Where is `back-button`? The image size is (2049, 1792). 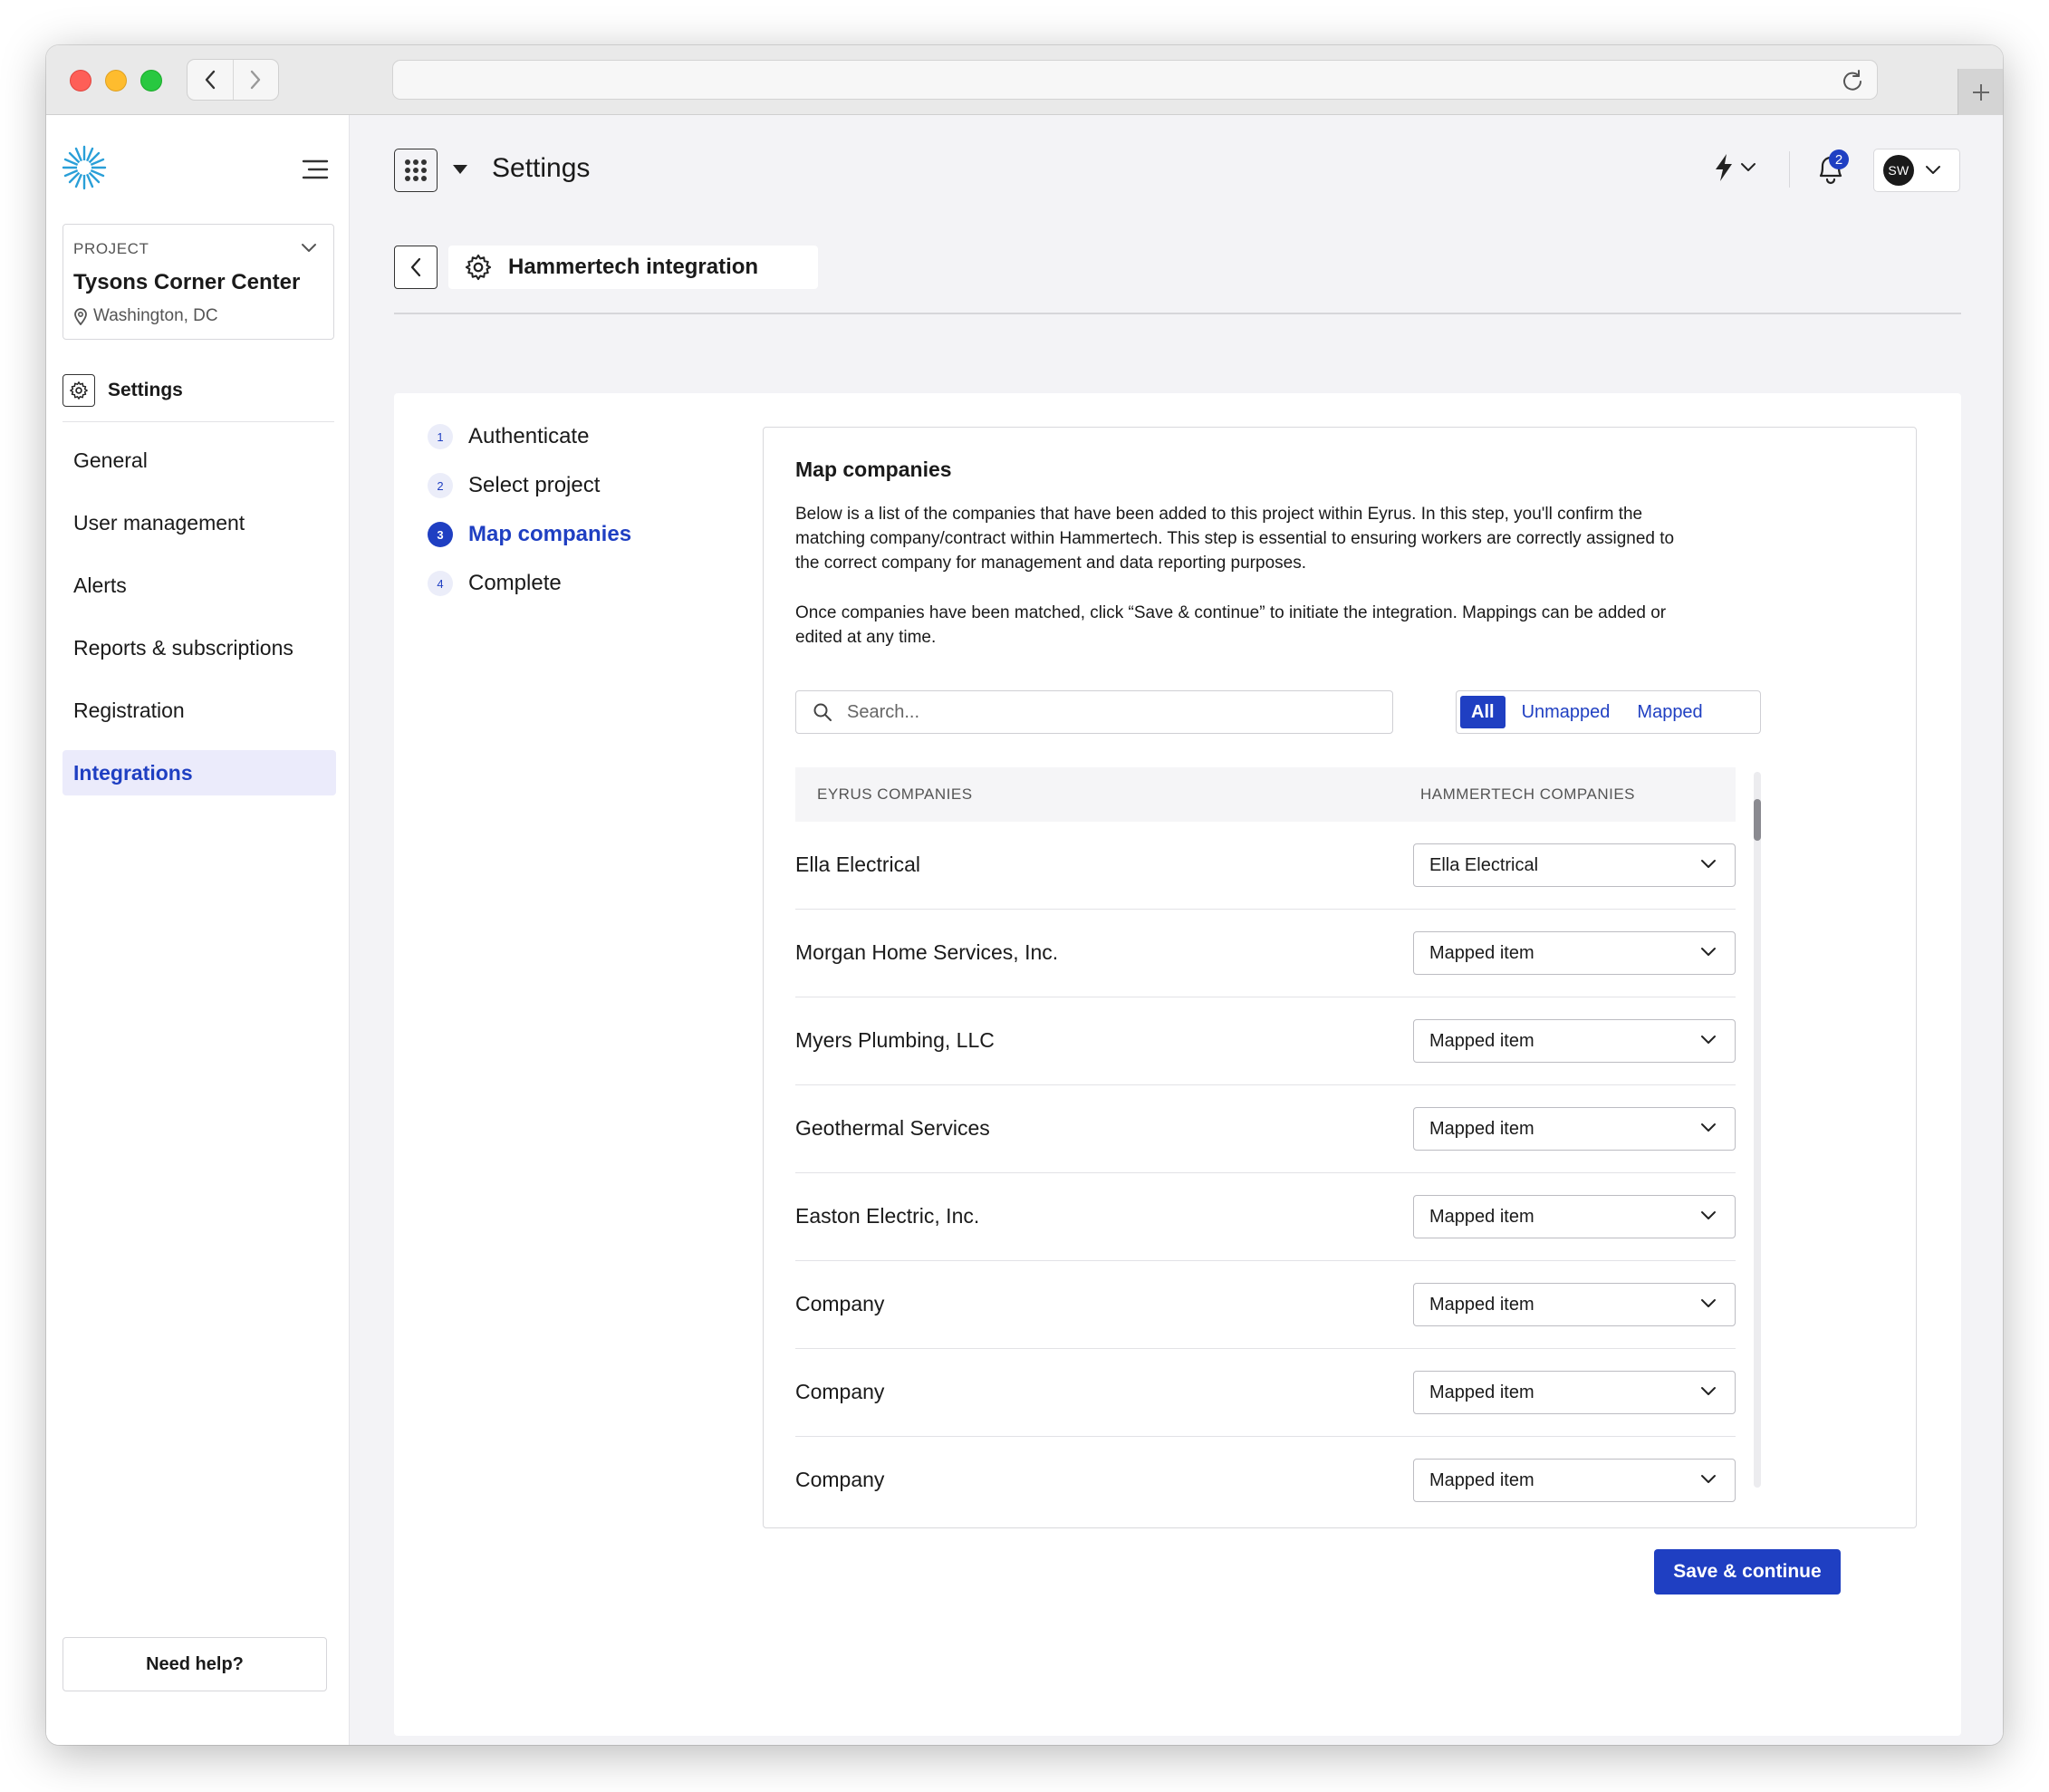
back-button is located at coordinates (416, 267).